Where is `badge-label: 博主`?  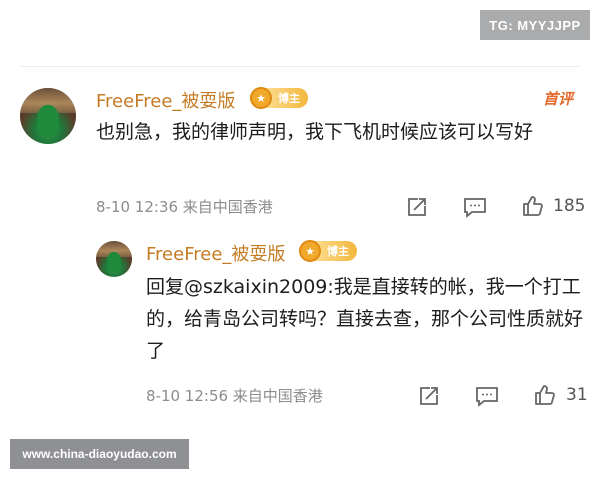
badge-label: 博主 is located at coordinates (289, 98).